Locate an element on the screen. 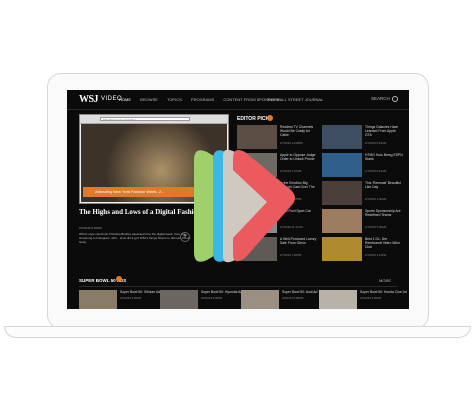  pick-date: 2/7/2016 5:05AM is located at coordinates (376, 227).